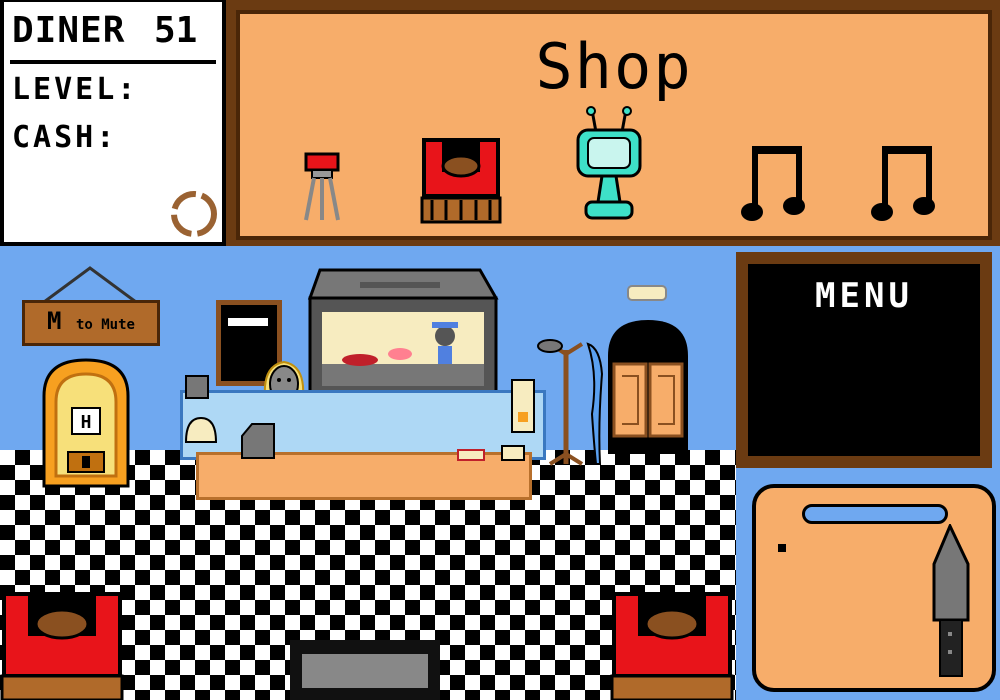 The width and height of the screenshot is (1000, 700). What do you see at coordinates (782, 548) in the screenshot?
I see `board-hole` at bounding box center [782, 548].